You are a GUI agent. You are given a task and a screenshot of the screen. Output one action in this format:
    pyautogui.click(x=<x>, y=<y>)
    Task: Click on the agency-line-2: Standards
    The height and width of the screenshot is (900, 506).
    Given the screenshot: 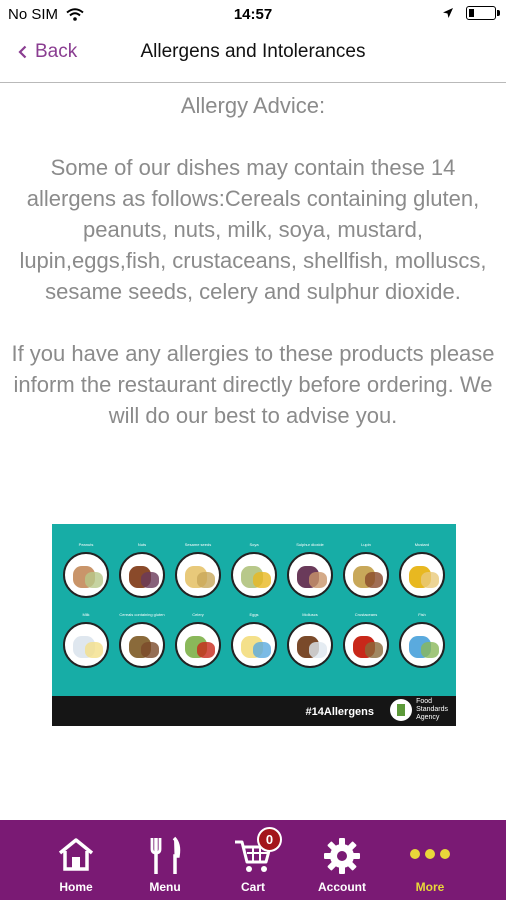 What is the action you would take?
    pyautogui.click(x=432, y=709)
    